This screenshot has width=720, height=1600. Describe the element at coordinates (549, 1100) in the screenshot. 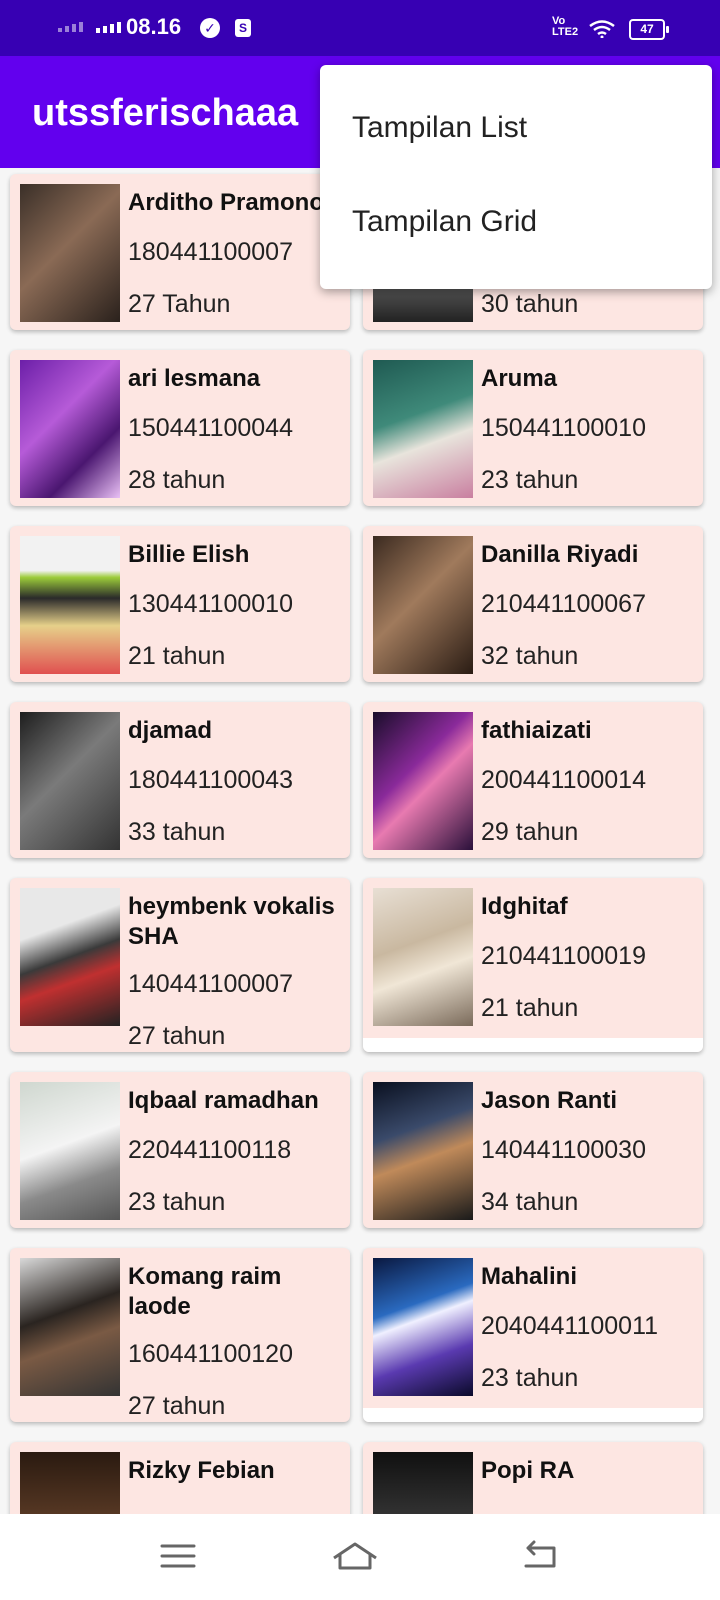

I see `person-name: Jason Ranti` at that location.